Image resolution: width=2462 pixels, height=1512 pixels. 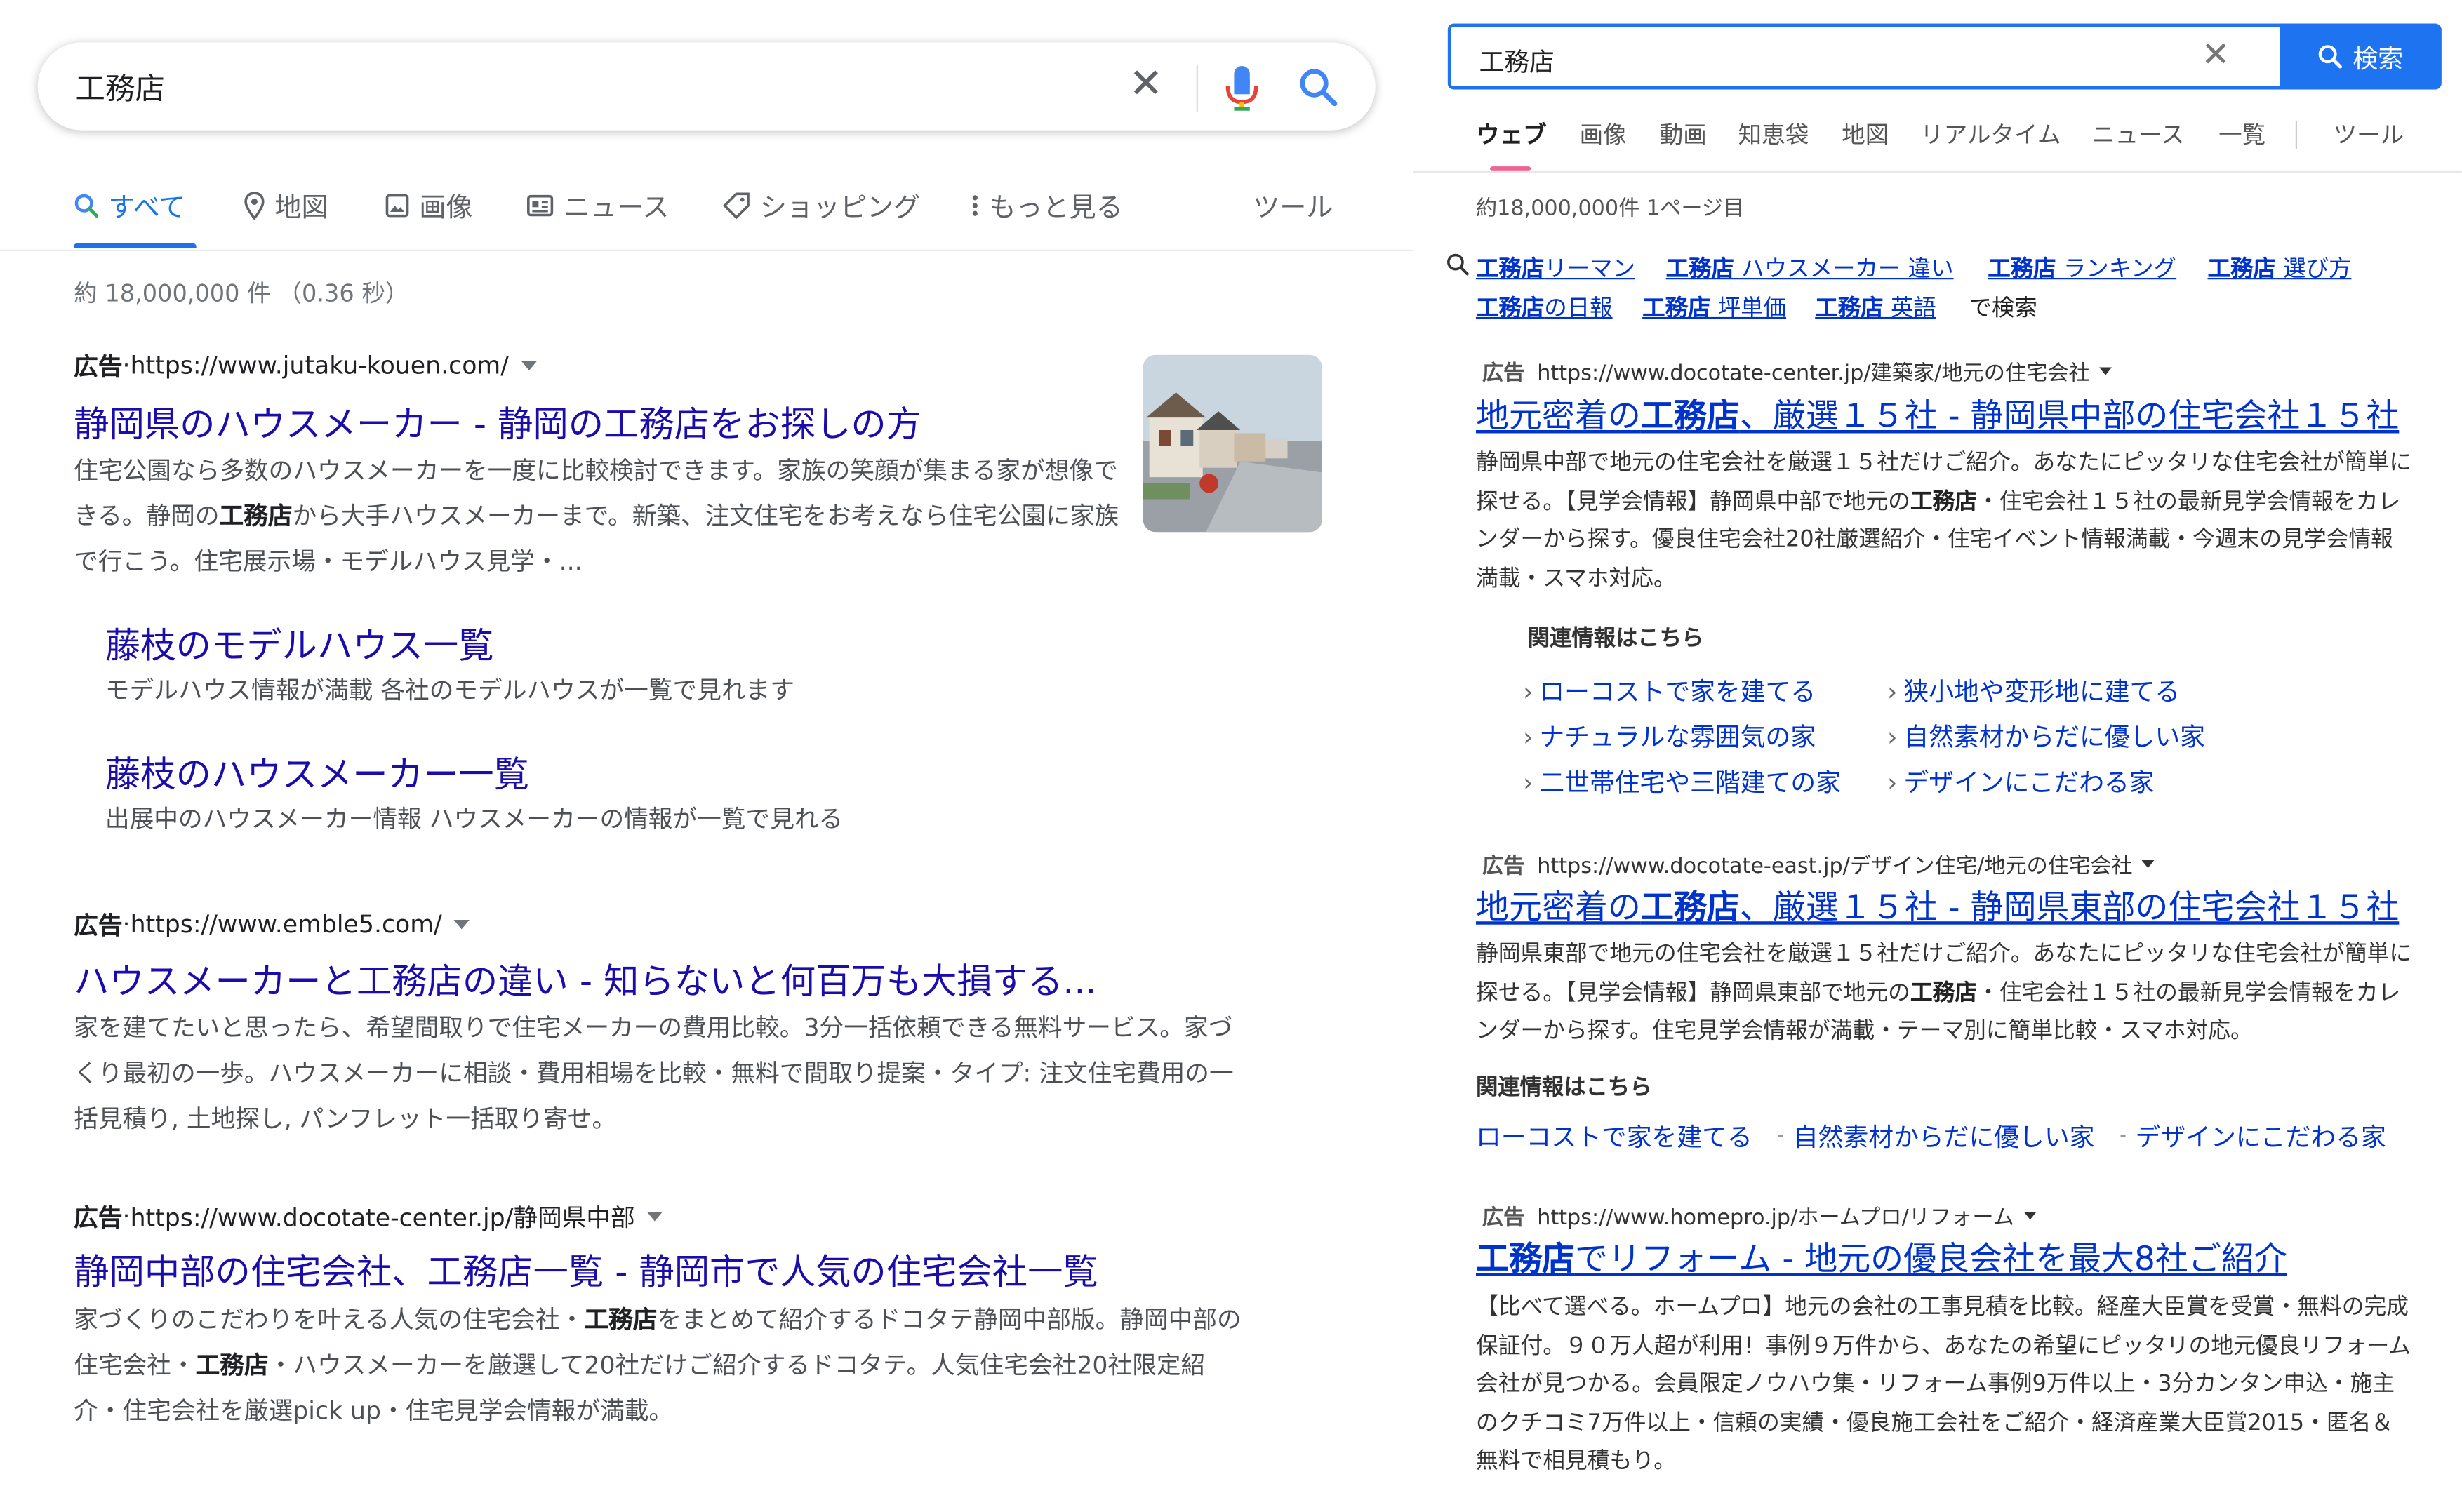 What do you see at coordinates (317, 772) in the screenshot?
I see `sitelink-title: 藤枝のハウスメーカー一覧` at bounding box center [317, 772].